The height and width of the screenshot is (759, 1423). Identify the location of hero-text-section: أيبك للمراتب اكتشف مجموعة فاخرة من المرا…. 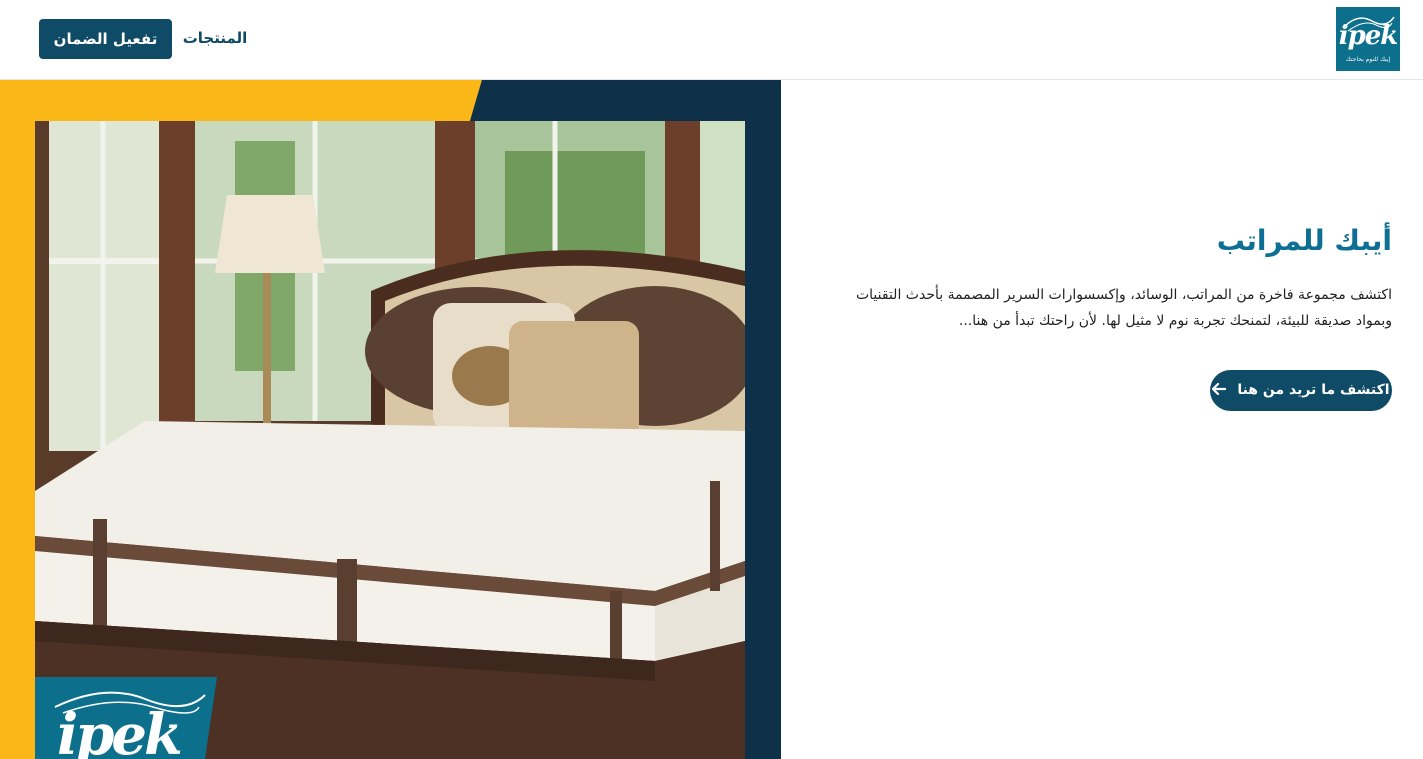
(1111, 277).